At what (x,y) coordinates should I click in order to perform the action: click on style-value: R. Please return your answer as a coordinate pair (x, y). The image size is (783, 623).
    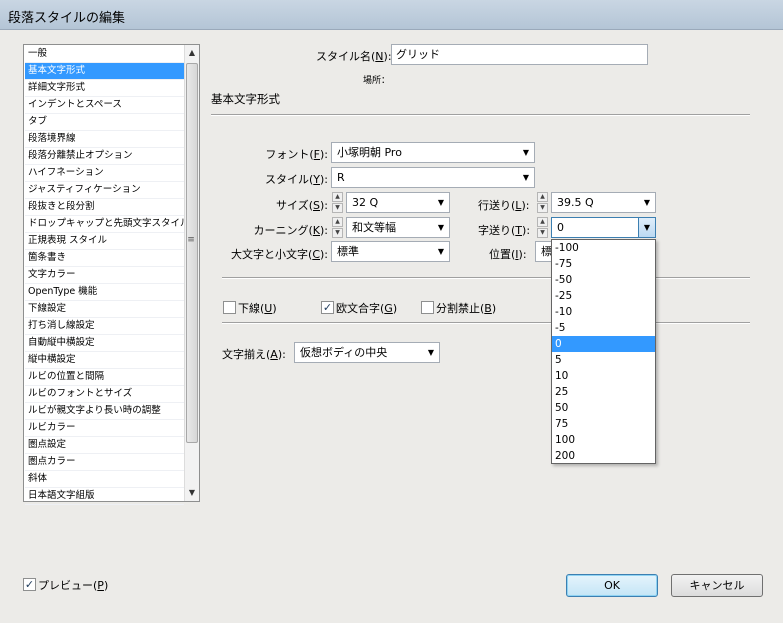
    Looking at the image, I should click on (341, 177).